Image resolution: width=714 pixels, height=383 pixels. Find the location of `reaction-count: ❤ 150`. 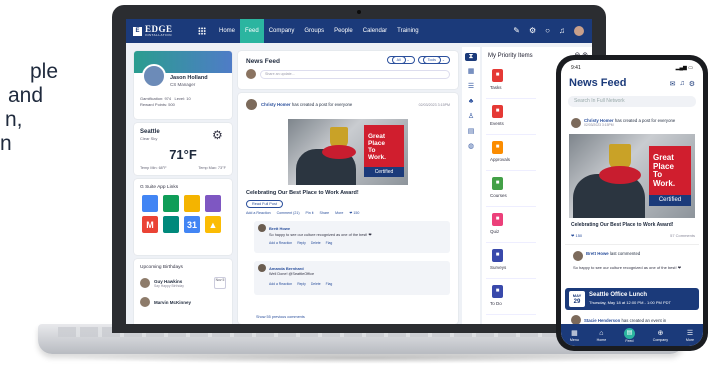

reaction-count: ❤ 150 is located at coordinates (576, 235).